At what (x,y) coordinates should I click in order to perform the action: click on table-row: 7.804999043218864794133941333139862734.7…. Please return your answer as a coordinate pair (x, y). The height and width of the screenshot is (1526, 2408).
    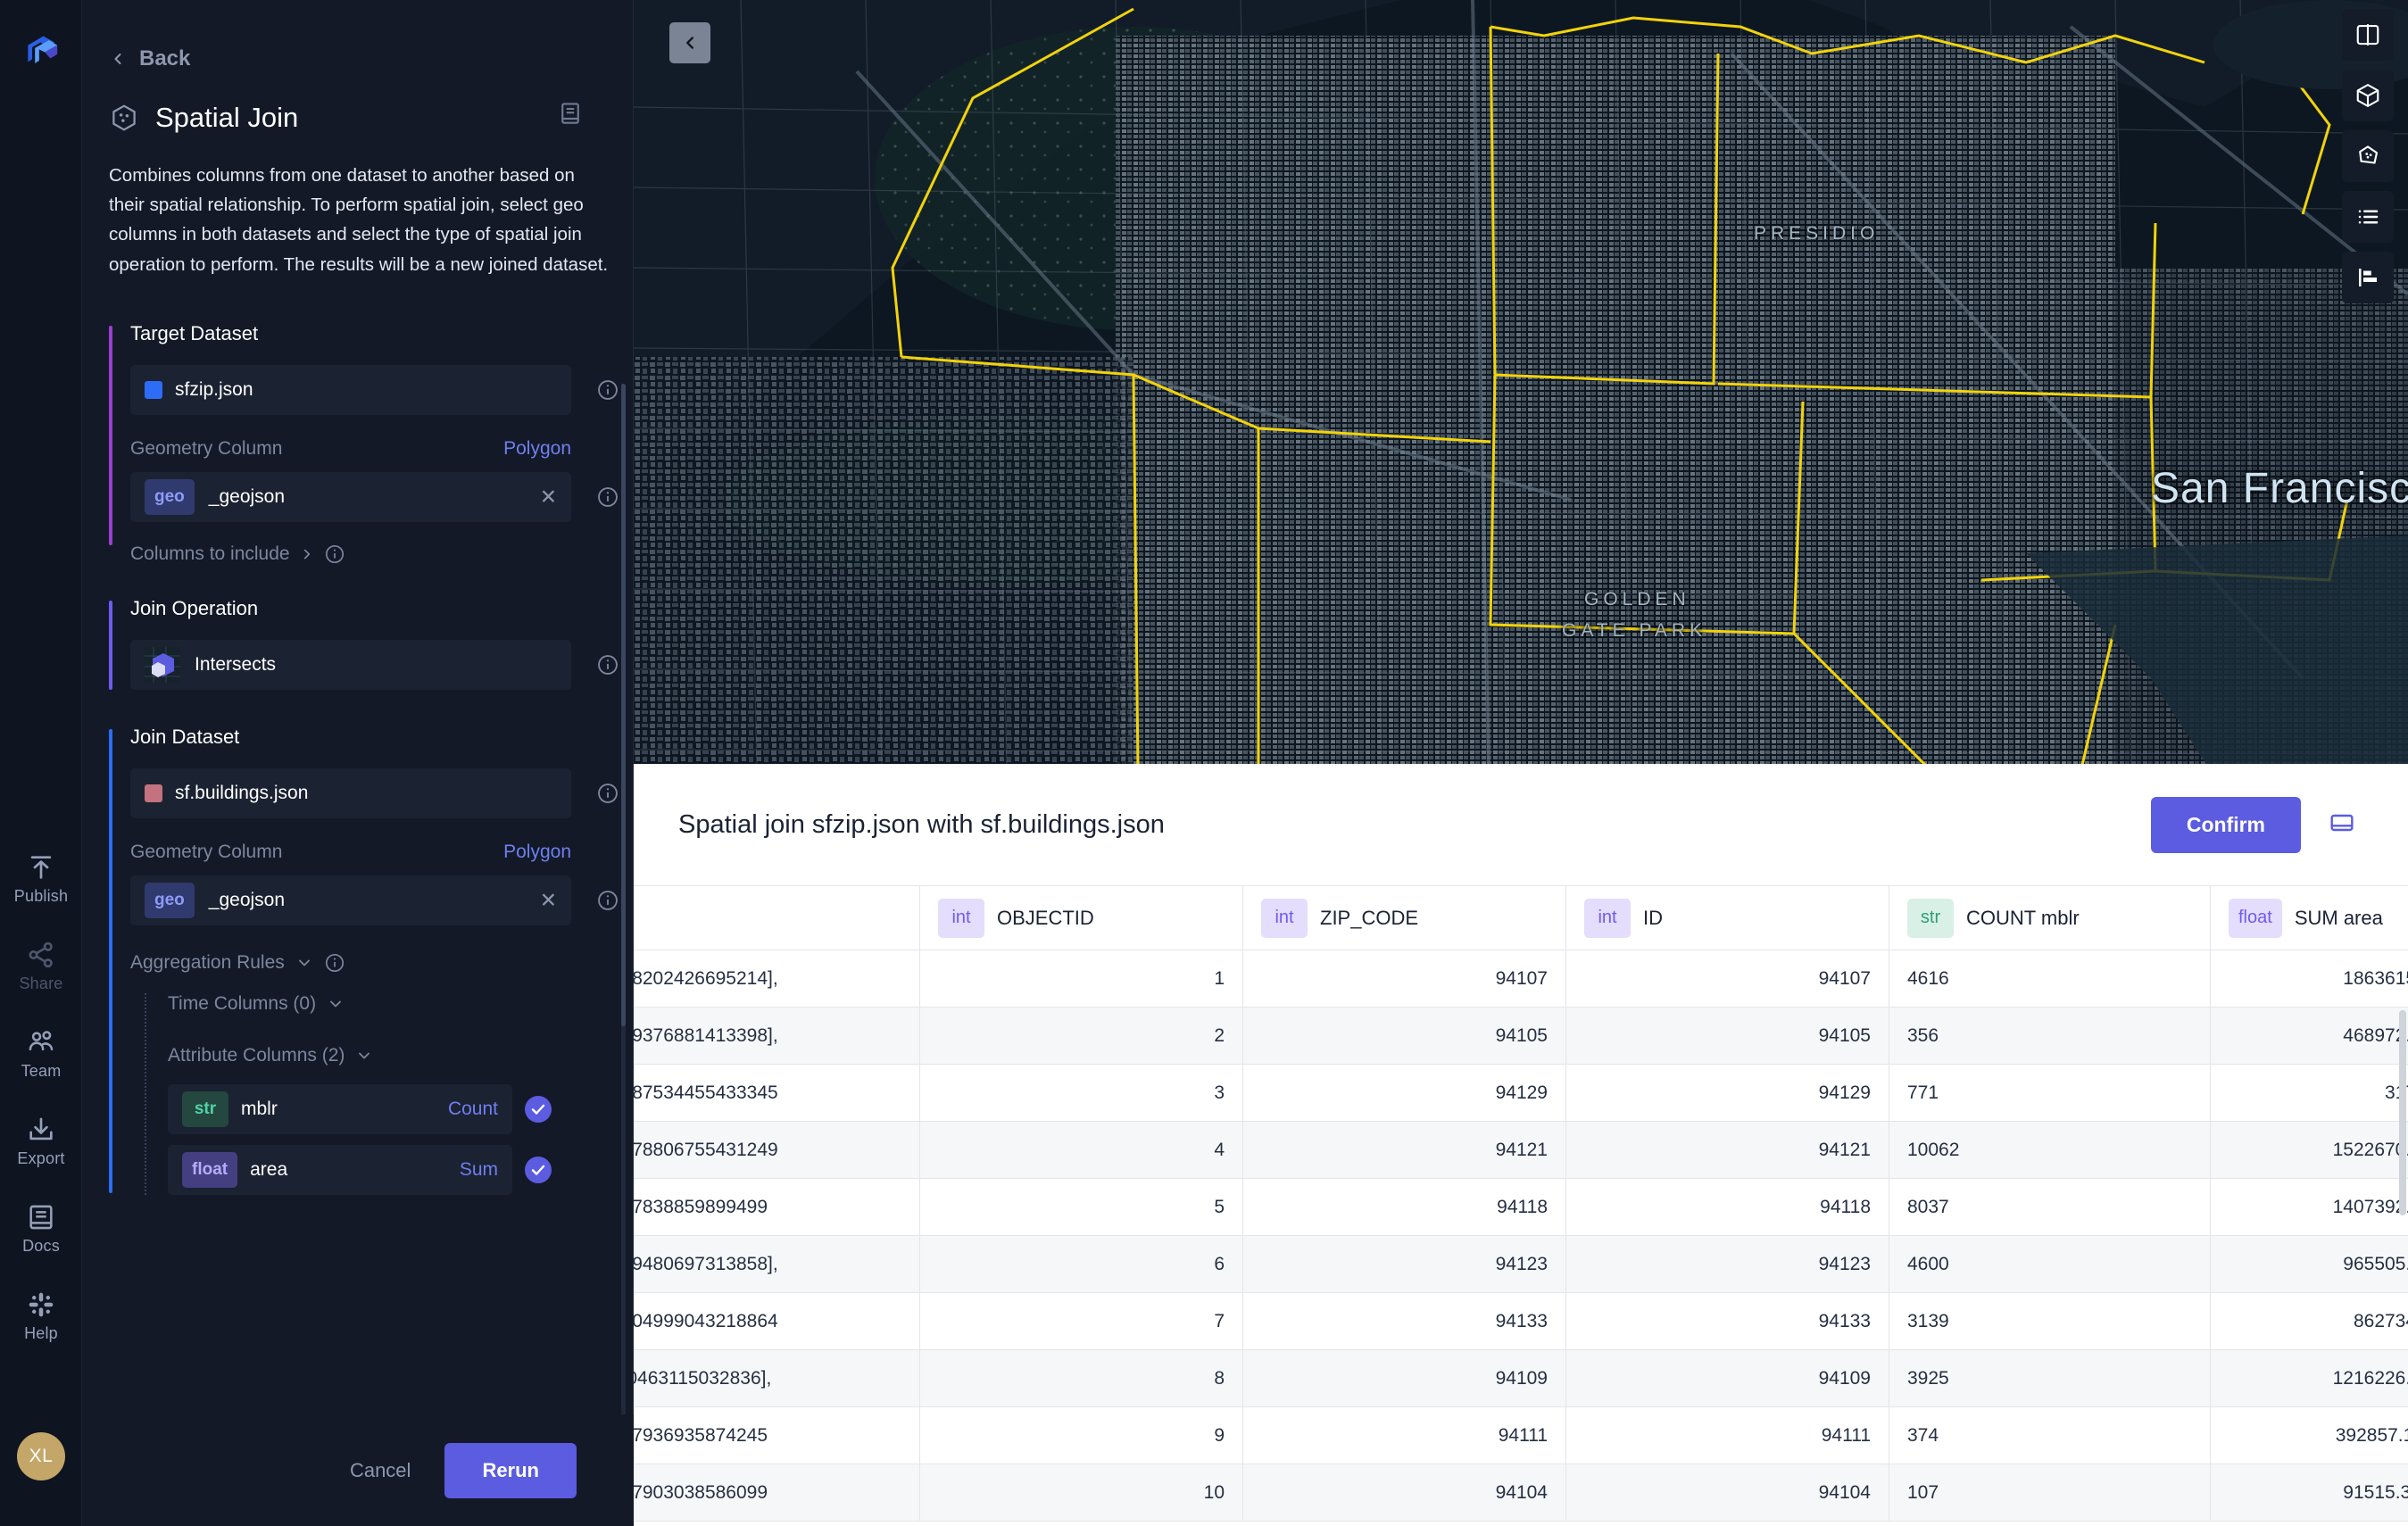
    Looking at the image, I should click on (1521, 1321).